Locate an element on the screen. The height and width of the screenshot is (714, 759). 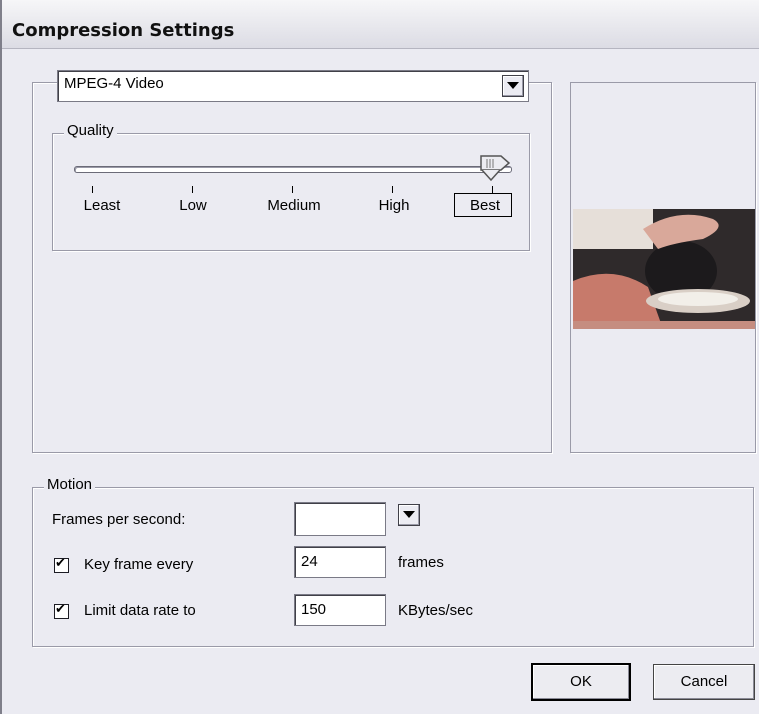
keyframe-checkbox is located at coordinates (61, 564).